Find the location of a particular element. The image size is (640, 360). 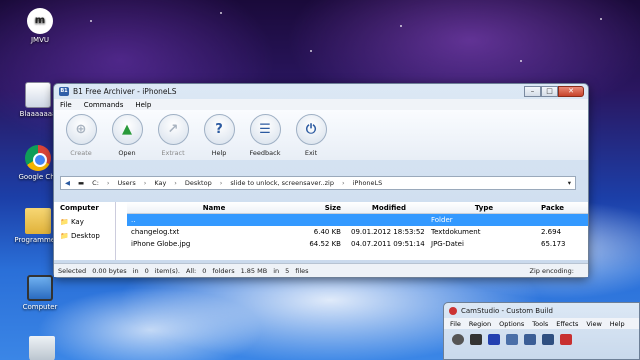

status-folders-count: 0 is located at coordinates (204, 270).